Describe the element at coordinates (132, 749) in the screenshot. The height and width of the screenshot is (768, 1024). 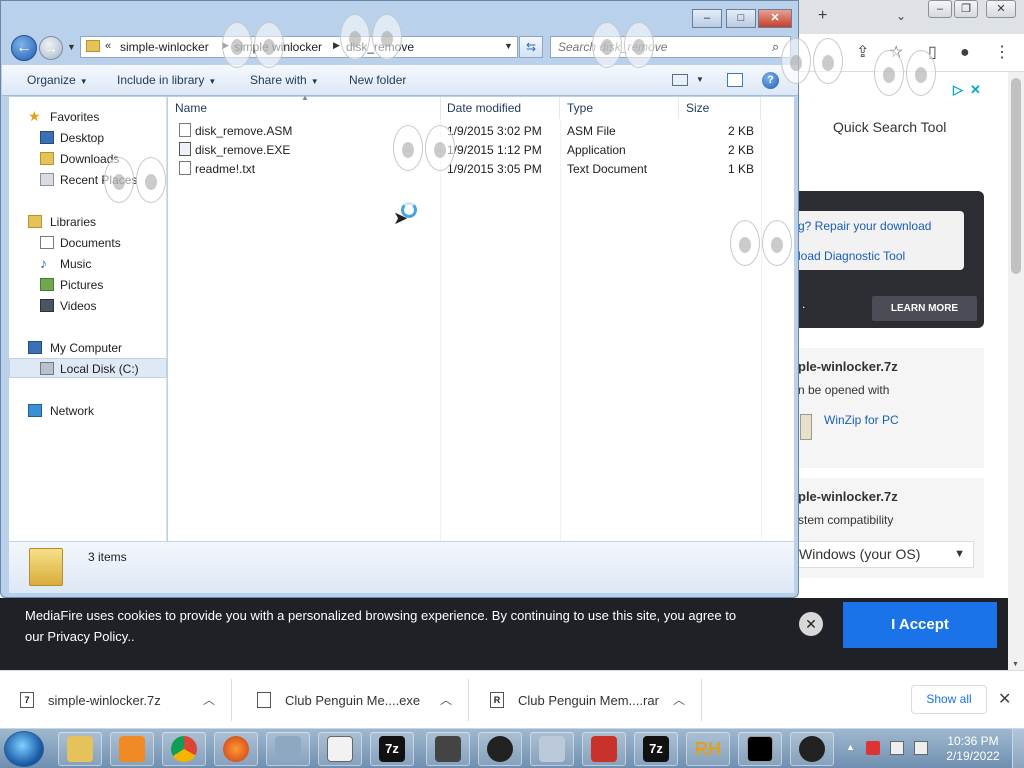
I see `taskbar-media-button` at that location.